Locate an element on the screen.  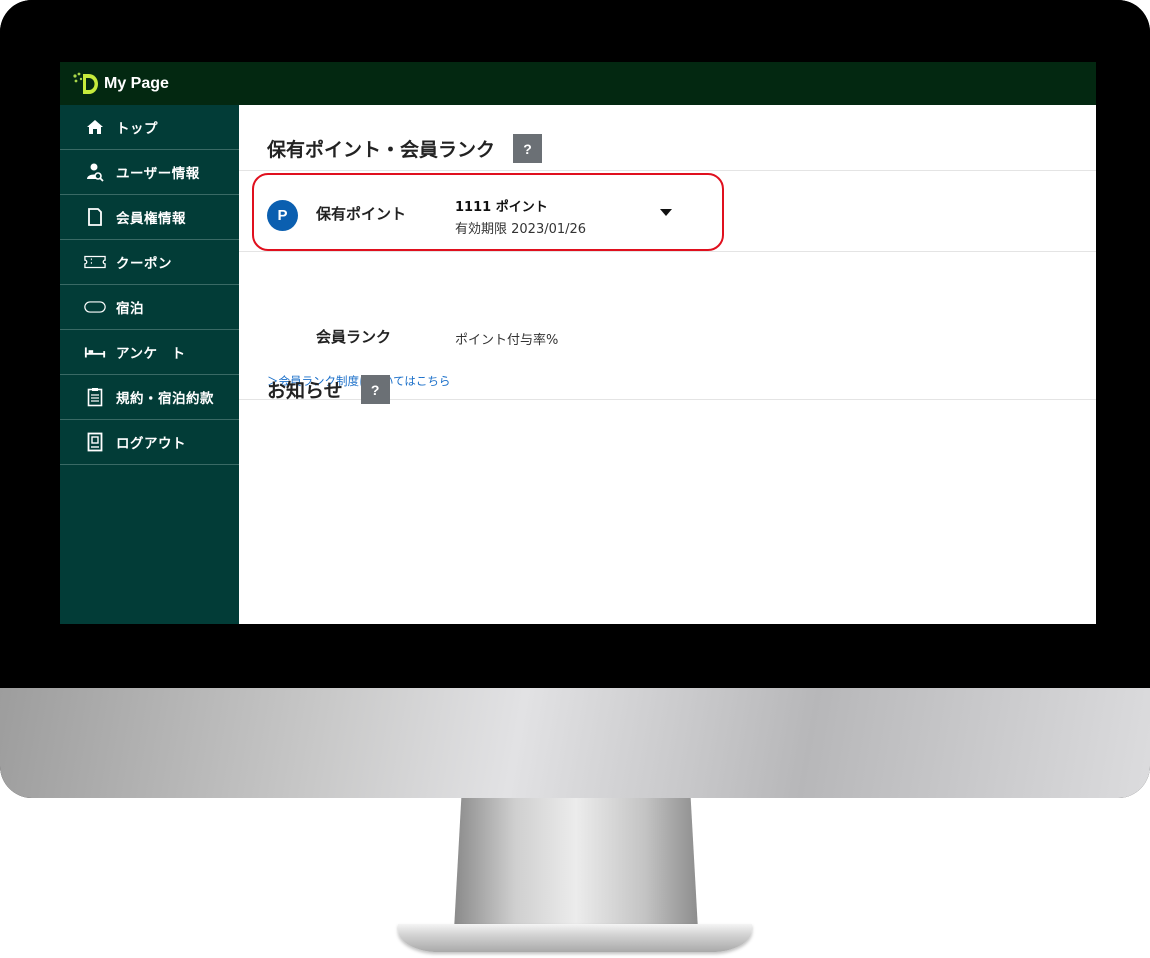
points-help-button: ? is located at coordinates (528, 148).